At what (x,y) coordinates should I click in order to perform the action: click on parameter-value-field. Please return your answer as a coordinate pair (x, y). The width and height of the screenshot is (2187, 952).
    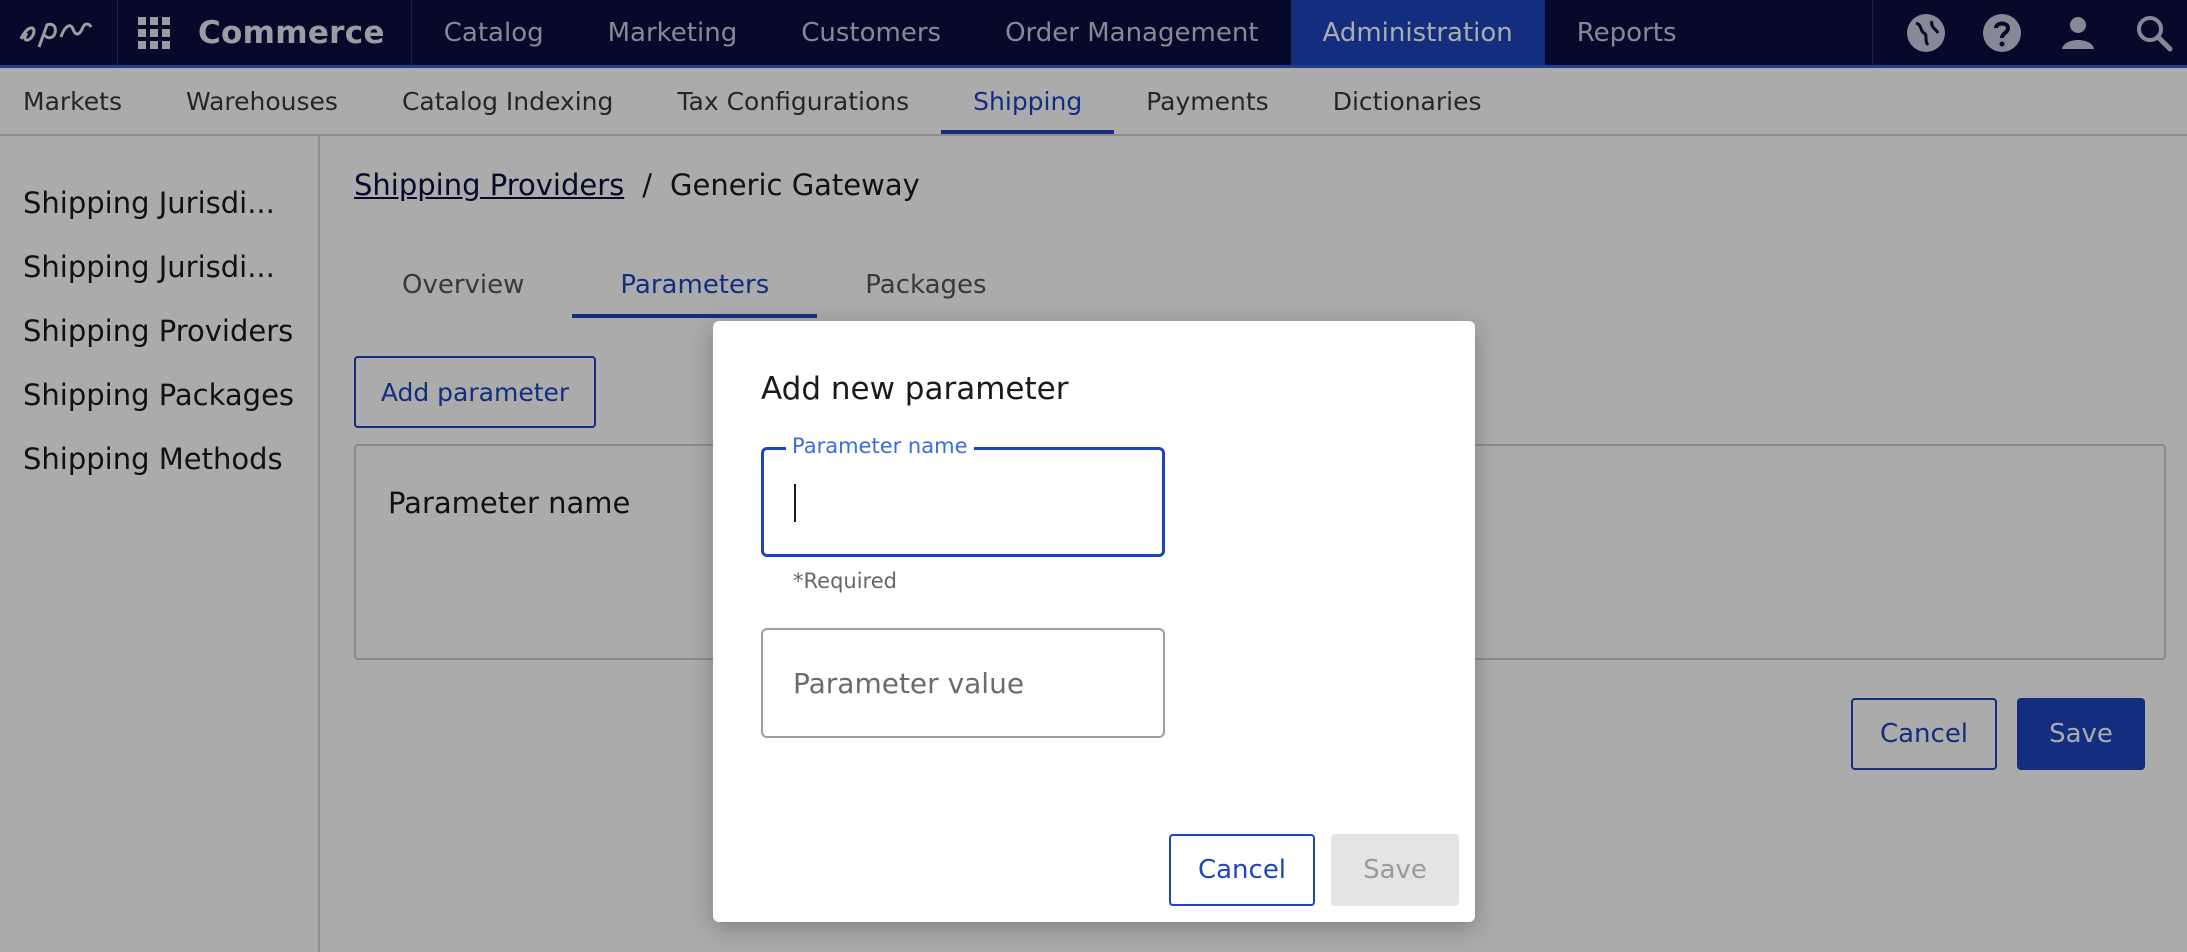
    Looking at the image, I should click on (963, 683).